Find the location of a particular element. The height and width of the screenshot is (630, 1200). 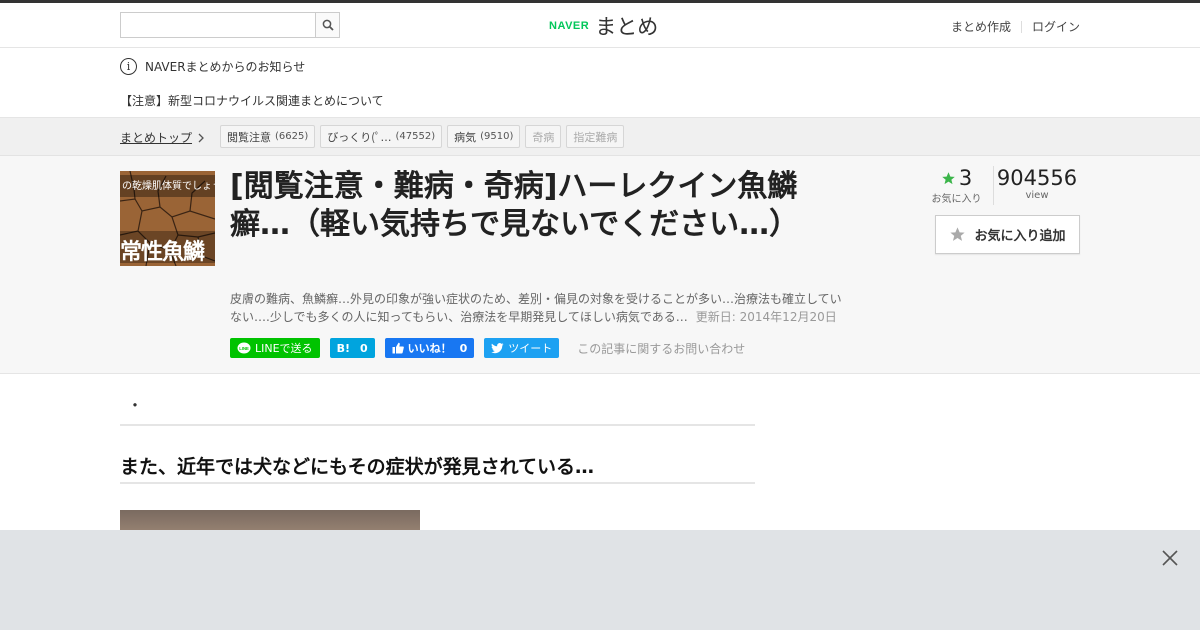

tag-count: (9510) is located at coordinates (497, 136).